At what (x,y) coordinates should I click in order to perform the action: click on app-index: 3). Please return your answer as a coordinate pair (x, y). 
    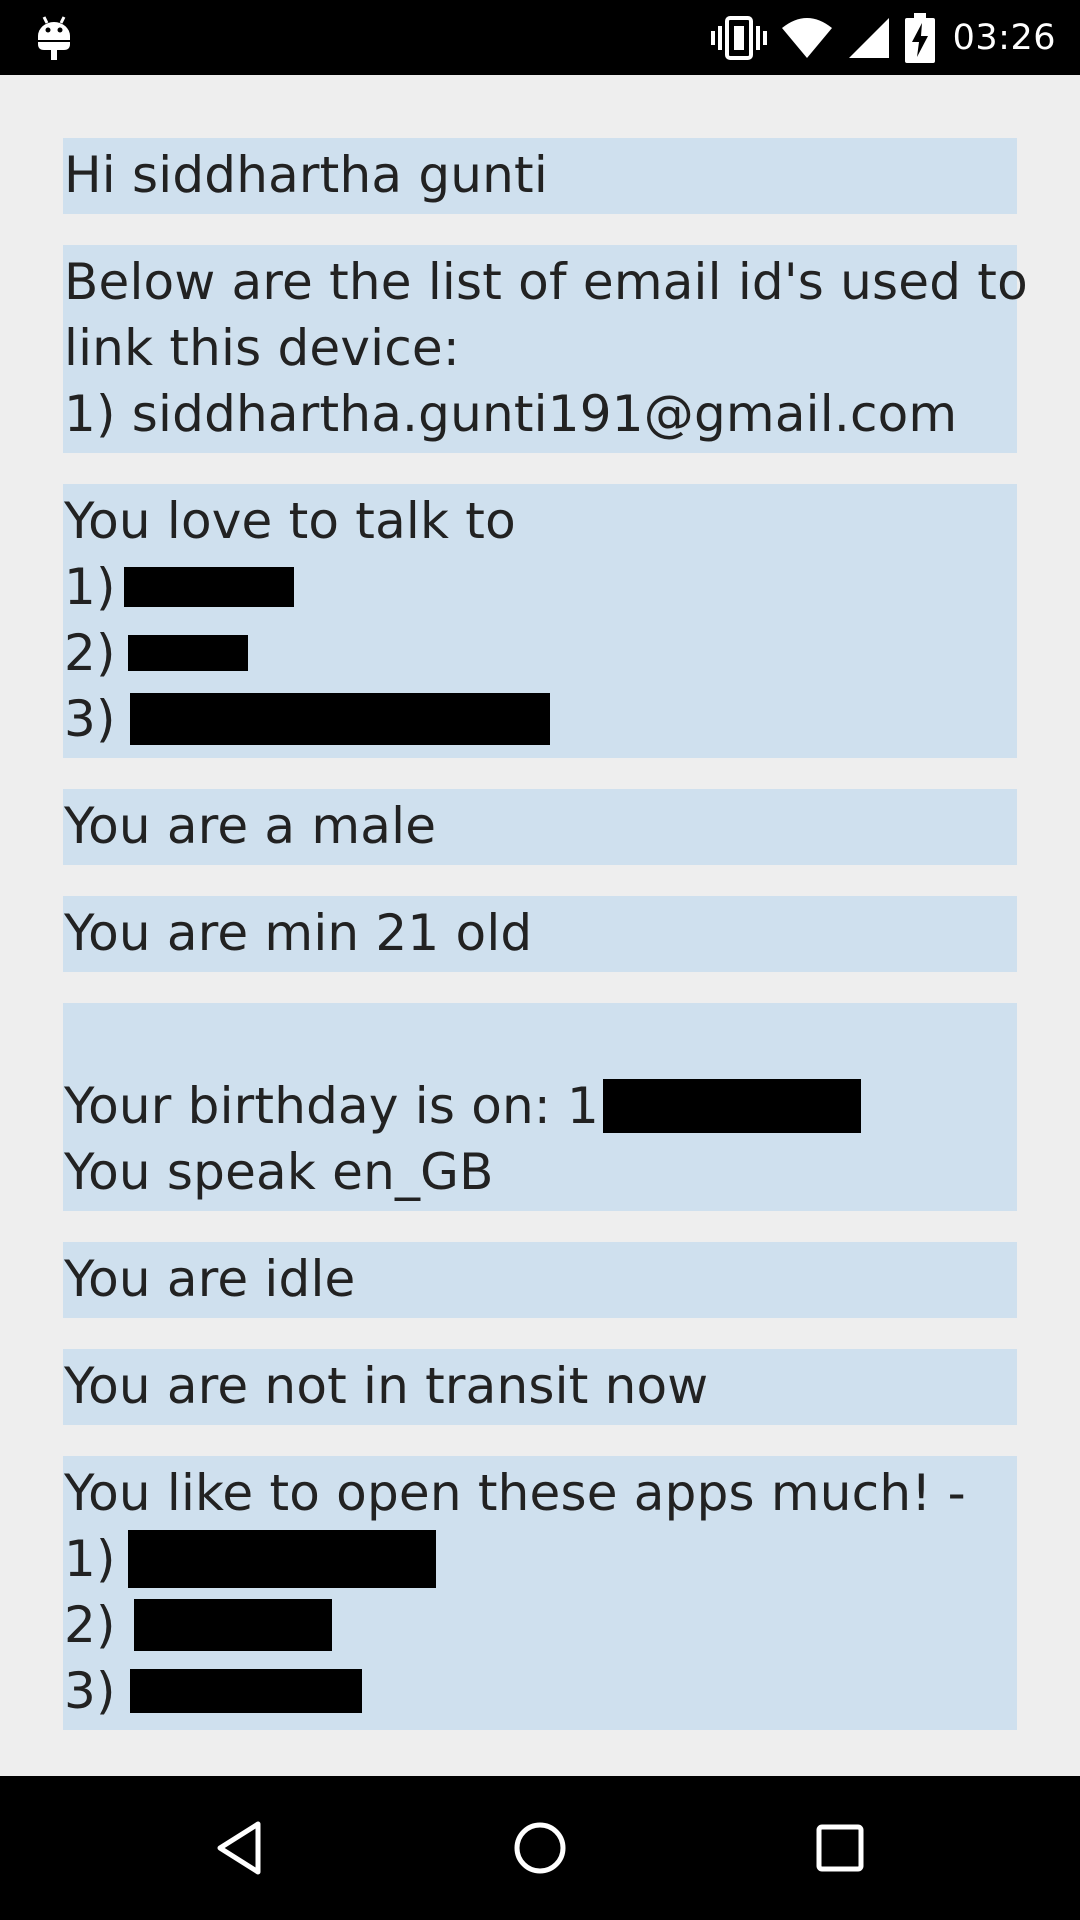
    Looking at the image, I should click on (90, 1691).